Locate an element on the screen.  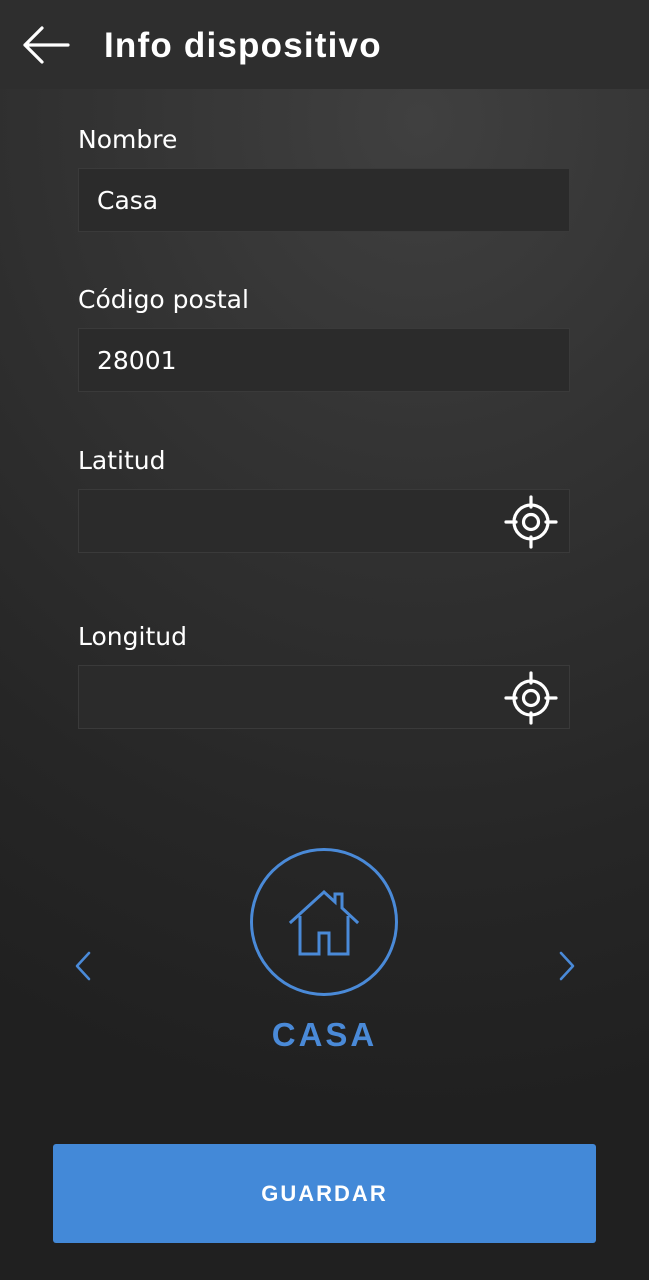
next-type-button is located at coordinates (567, 966).